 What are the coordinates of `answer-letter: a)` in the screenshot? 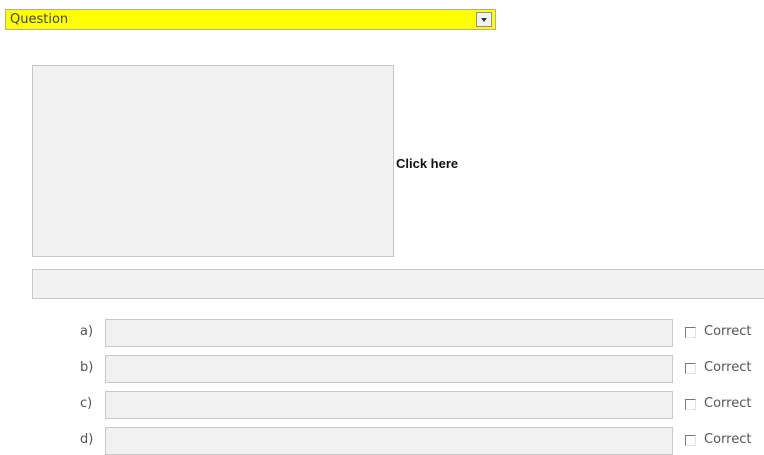 It's located at (87, 331).